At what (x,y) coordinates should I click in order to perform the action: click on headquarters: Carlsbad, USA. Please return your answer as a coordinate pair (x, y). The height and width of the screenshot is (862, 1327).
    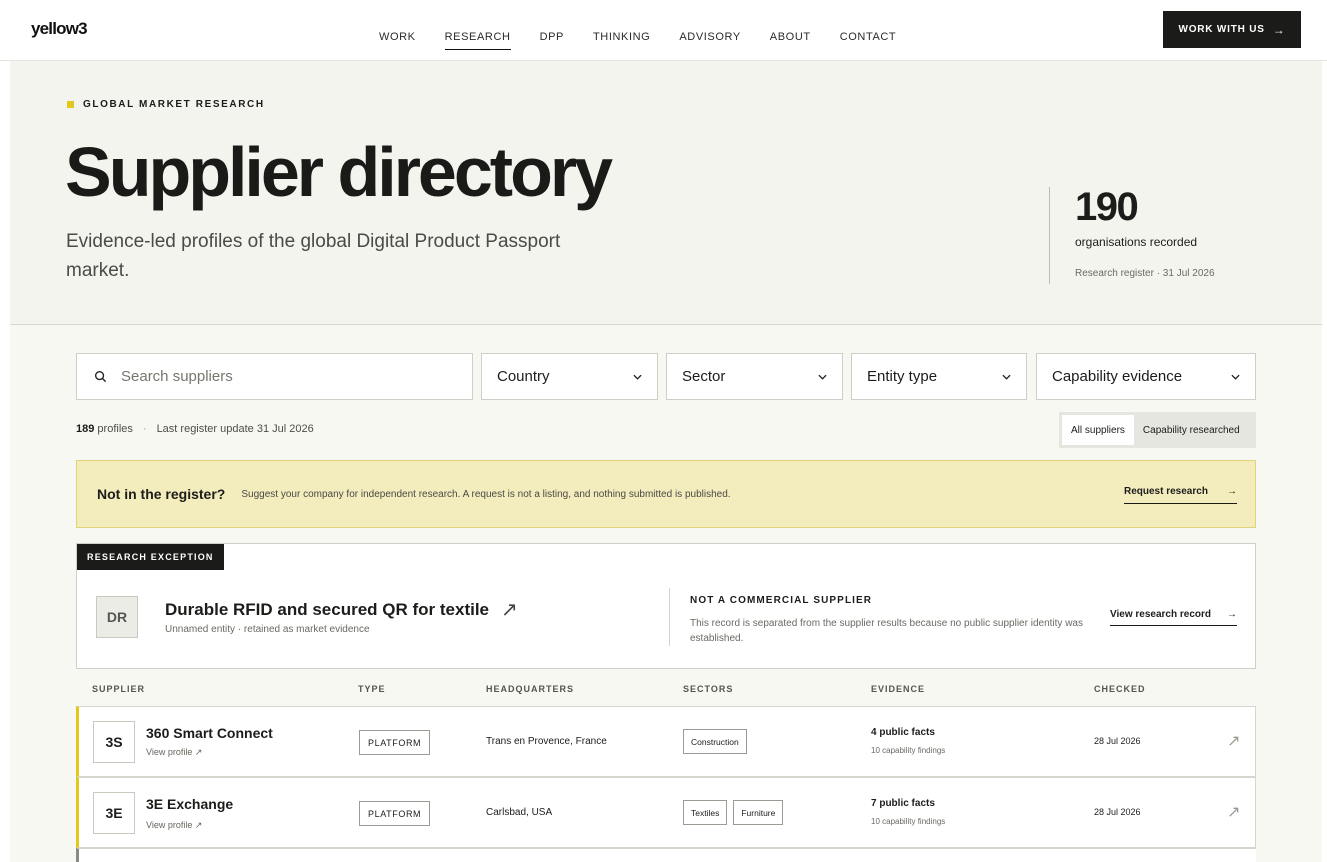
    Looking at the image, I should click on (519, 812).